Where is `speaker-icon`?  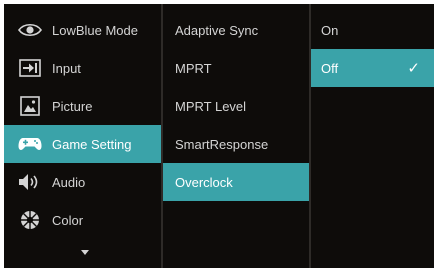 speaker-icon is located at coordinates (30, 182).